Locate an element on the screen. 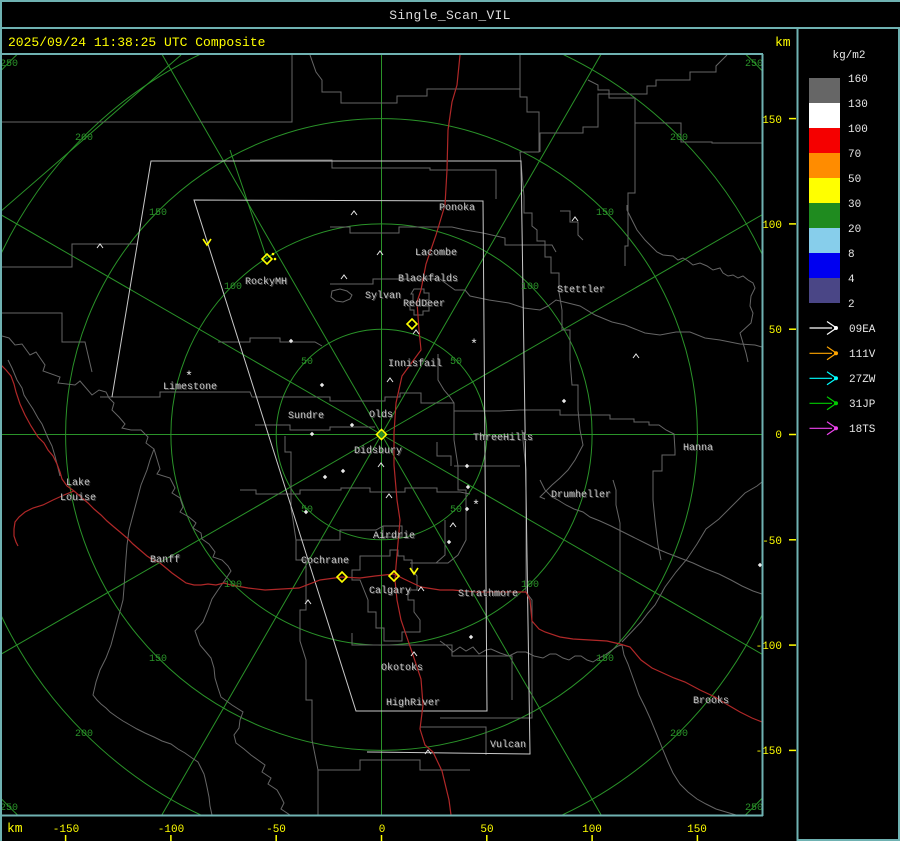 This screenshot has height=841, width=900. svg-text: 130 is located at coordinates (858, 105).